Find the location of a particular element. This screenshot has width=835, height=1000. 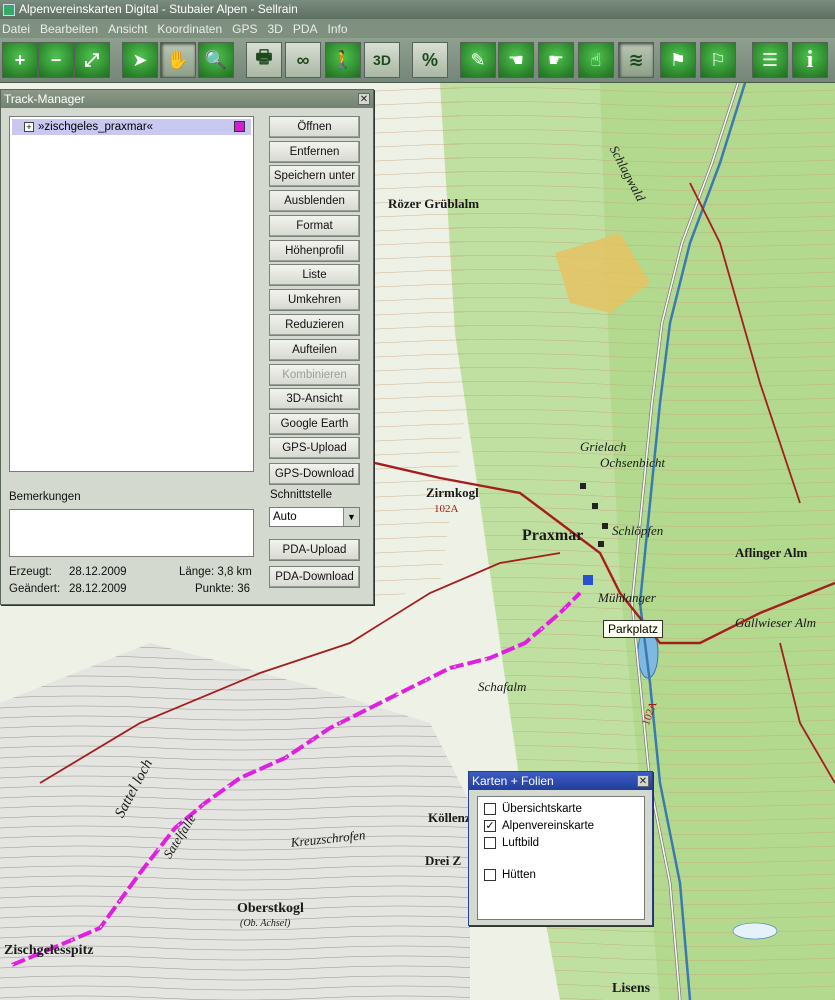

menu-3d: 3D is located at coordinates (274, 29).